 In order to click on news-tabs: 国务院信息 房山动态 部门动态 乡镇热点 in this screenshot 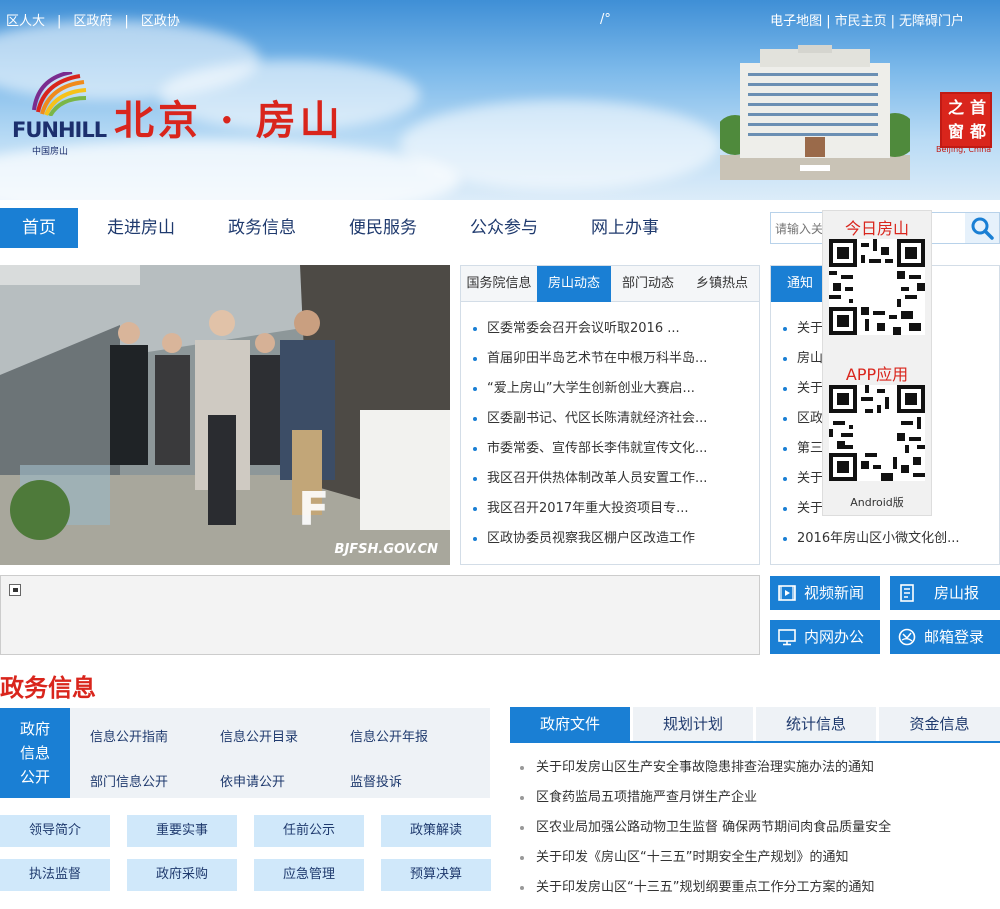, I will do `click(610, 284)`.